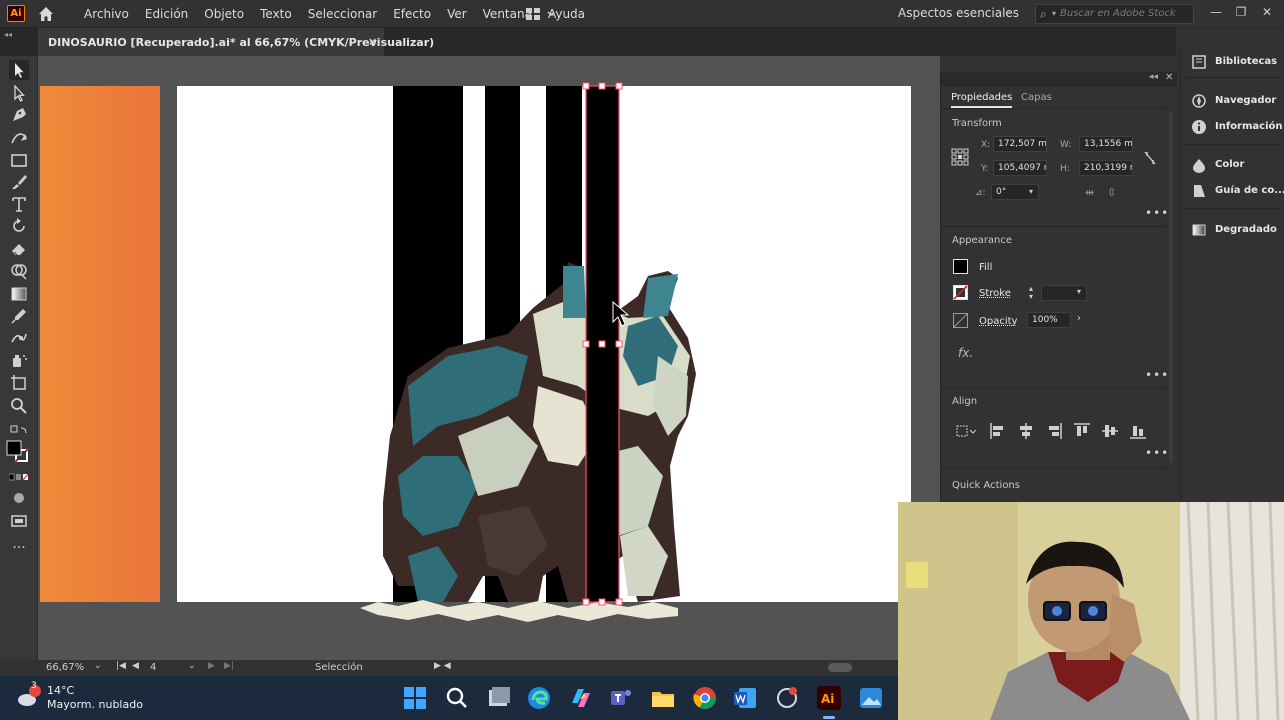  I want to click on workspace-switcher: Aspectos esenciales, so click(958, 13).